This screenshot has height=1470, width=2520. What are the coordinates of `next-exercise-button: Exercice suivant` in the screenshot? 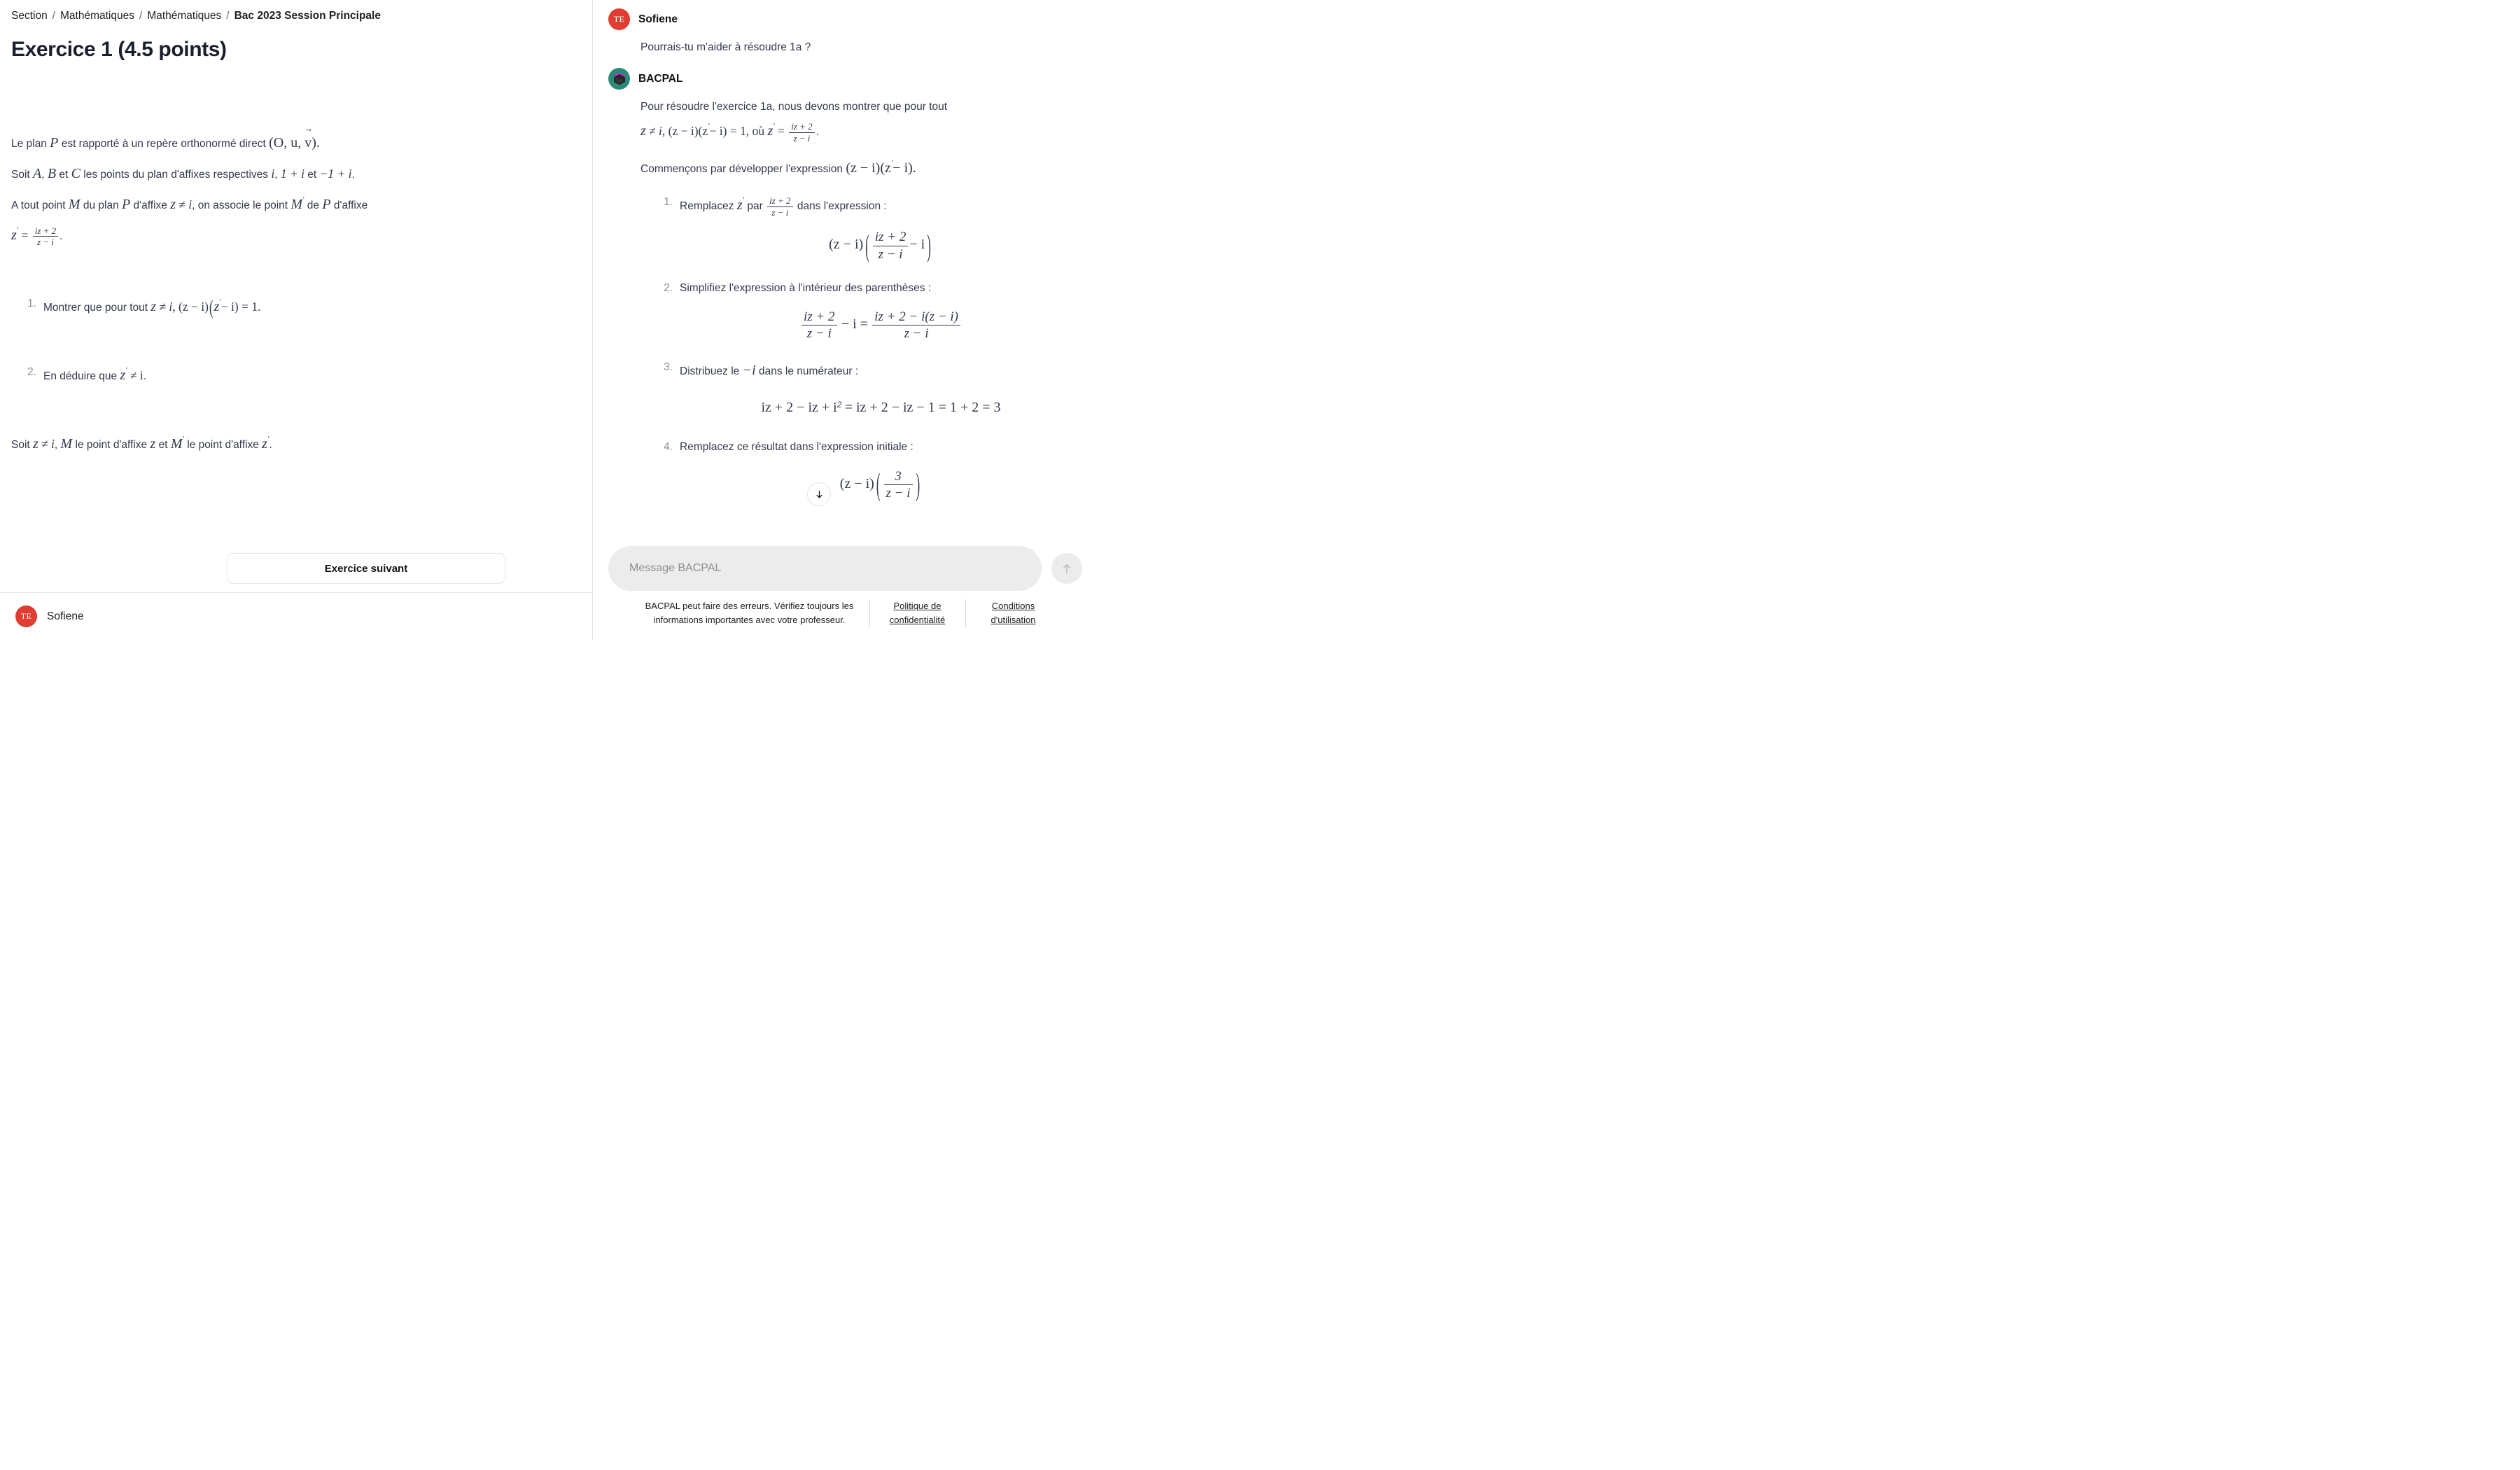 It's located at (366, 568).